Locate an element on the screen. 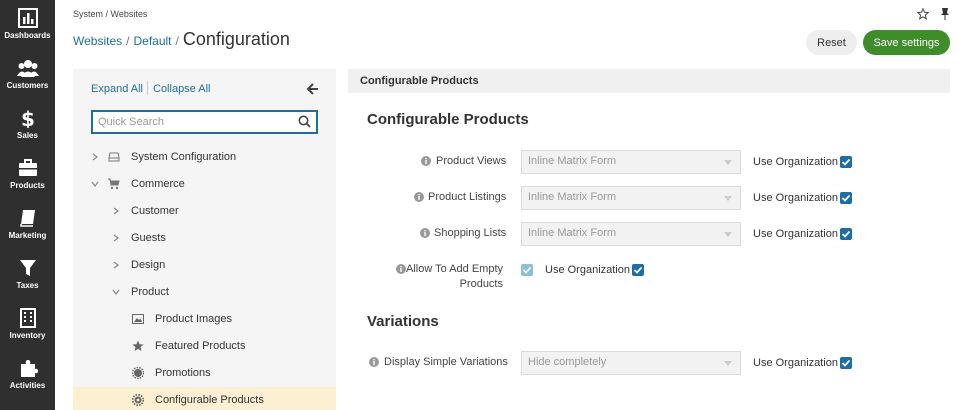  cog-icon is located at coordinates (138, 373).